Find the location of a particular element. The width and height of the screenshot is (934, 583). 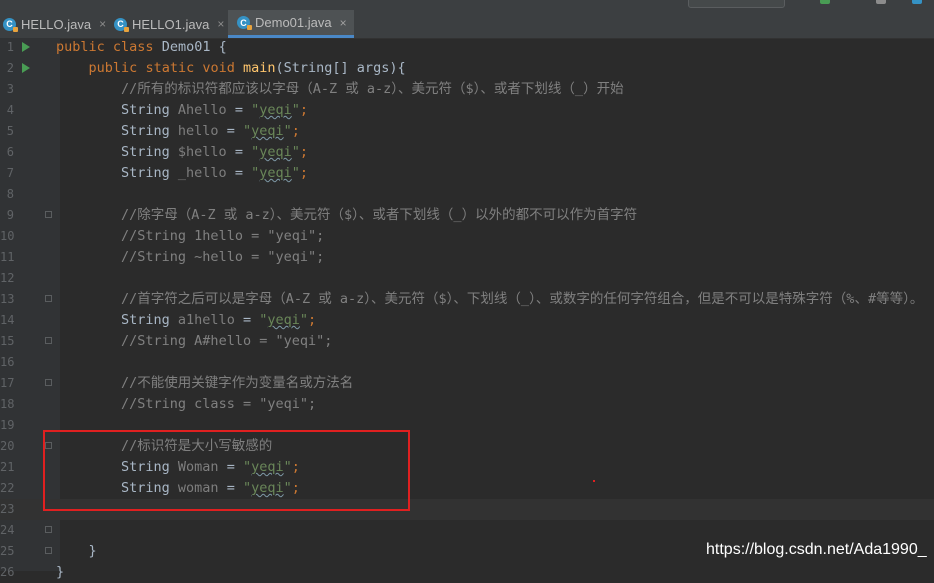

line-number: 5 is located at coordinates (10, 131).